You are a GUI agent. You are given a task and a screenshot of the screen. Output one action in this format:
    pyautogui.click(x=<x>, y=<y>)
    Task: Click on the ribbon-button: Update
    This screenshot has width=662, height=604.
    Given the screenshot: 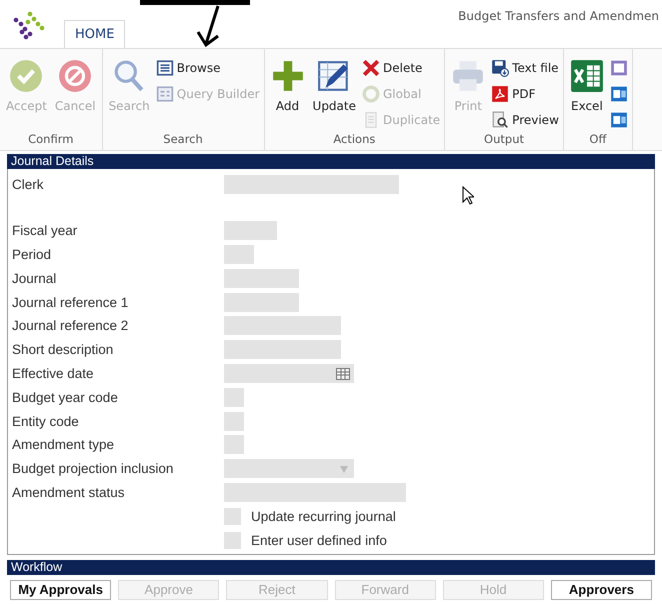 What is the action you would take?
    pyautogui.click(x=334, y=86)
    